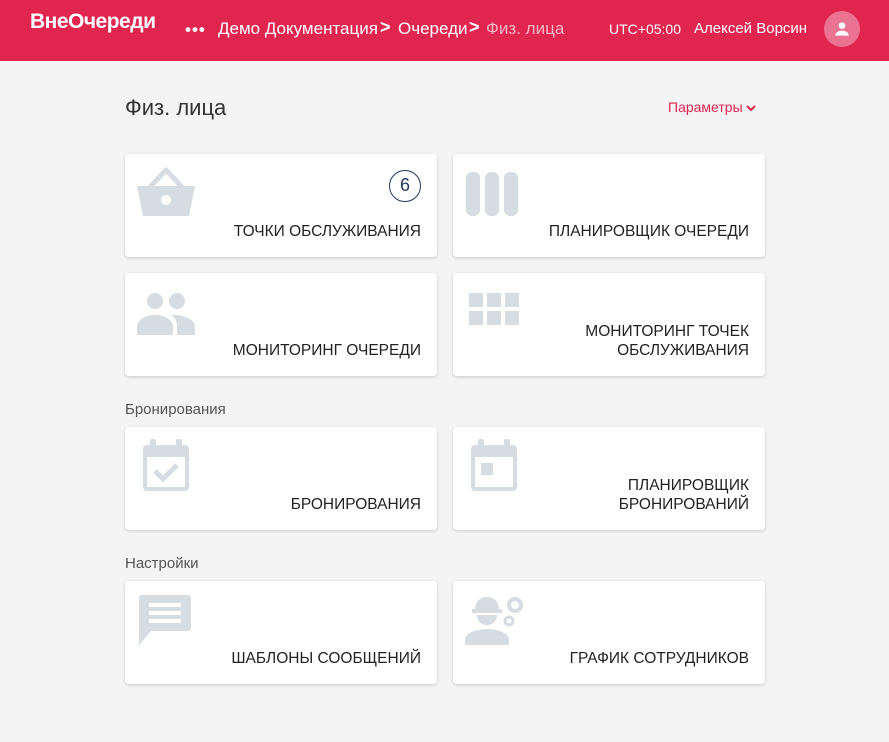  I want to click on chevron-down-icon, so click(750, 108).